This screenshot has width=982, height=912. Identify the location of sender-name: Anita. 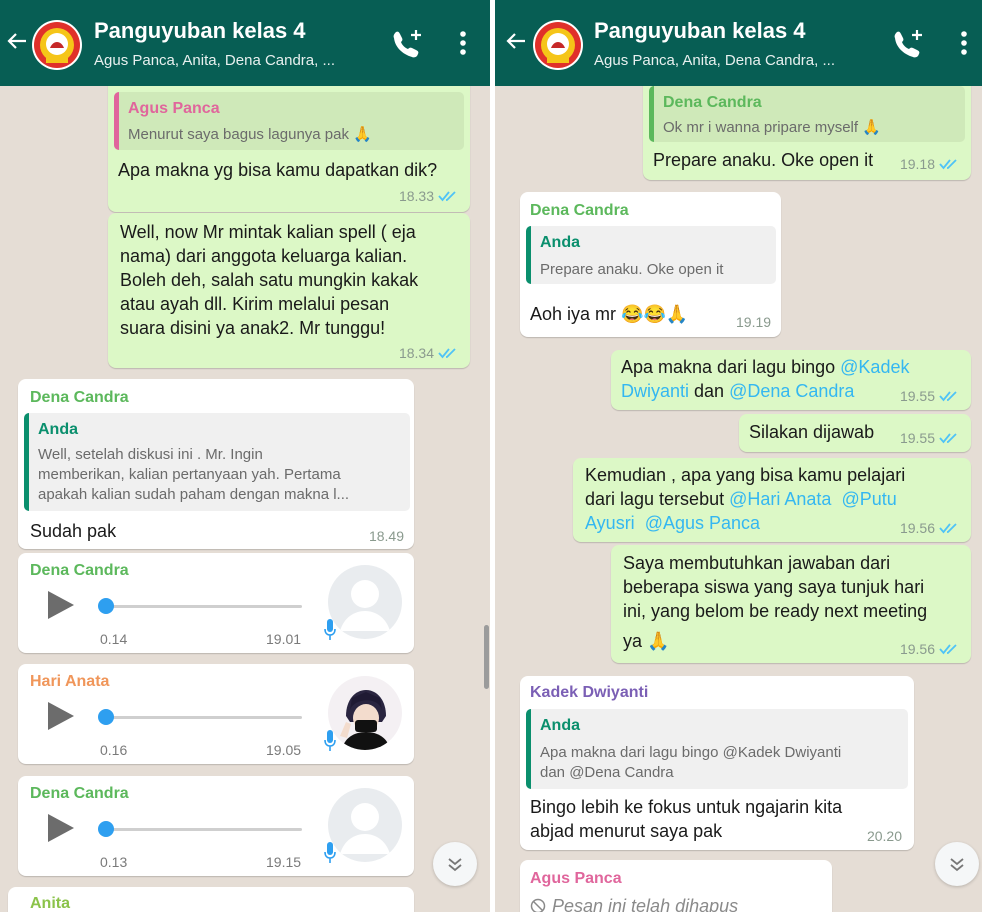
(50, 903).